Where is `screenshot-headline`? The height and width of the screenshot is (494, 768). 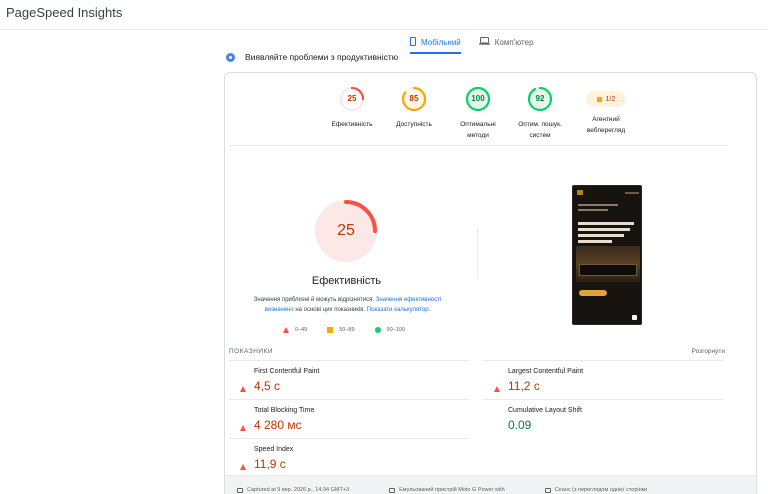
screenshot-headline is located at coordinates (608, 234).